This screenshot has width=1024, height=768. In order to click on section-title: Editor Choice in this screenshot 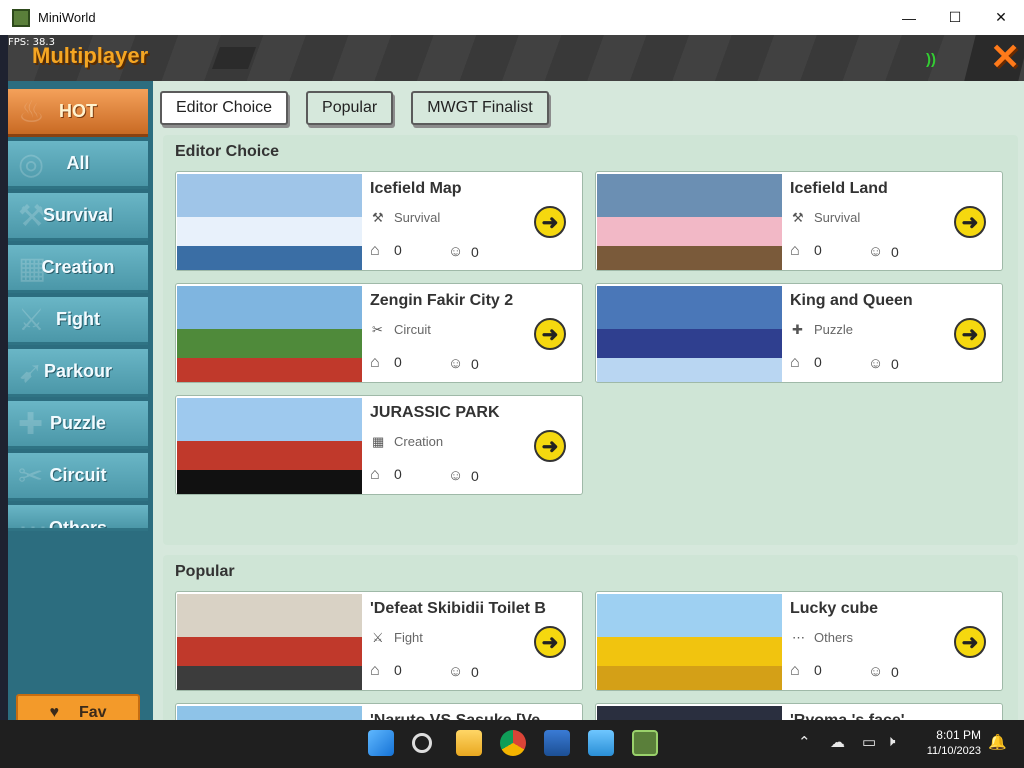, I will do `click(227, 151)`.